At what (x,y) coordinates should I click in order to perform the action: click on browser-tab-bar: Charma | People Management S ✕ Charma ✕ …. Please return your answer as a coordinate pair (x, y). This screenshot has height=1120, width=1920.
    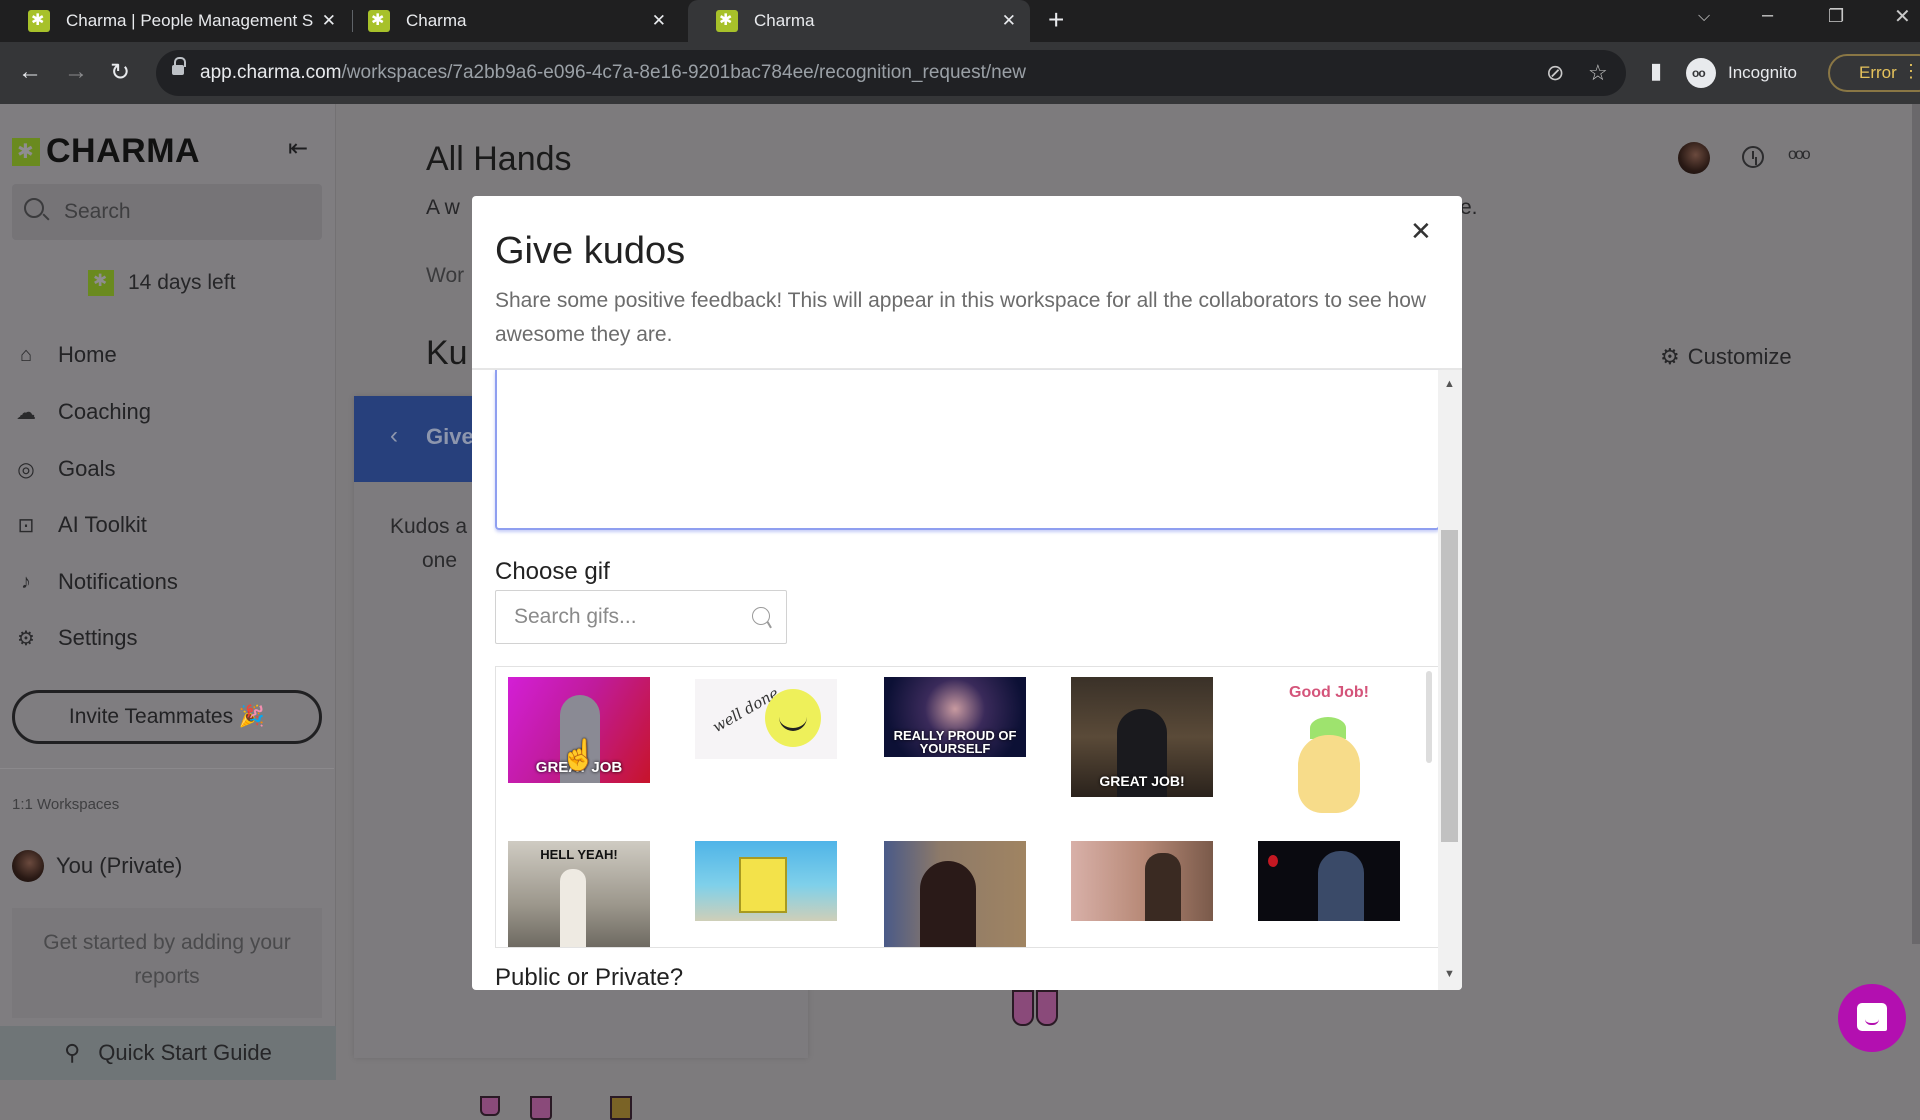
    Looking at the image, I should click on (960, 21).